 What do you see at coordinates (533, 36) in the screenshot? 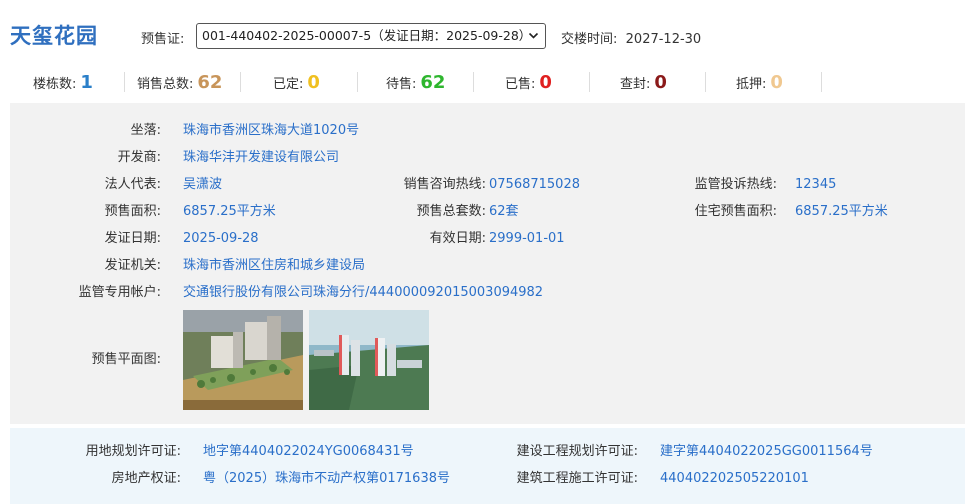
I see `chevron-down-icon` at bounding box center [533, 36].